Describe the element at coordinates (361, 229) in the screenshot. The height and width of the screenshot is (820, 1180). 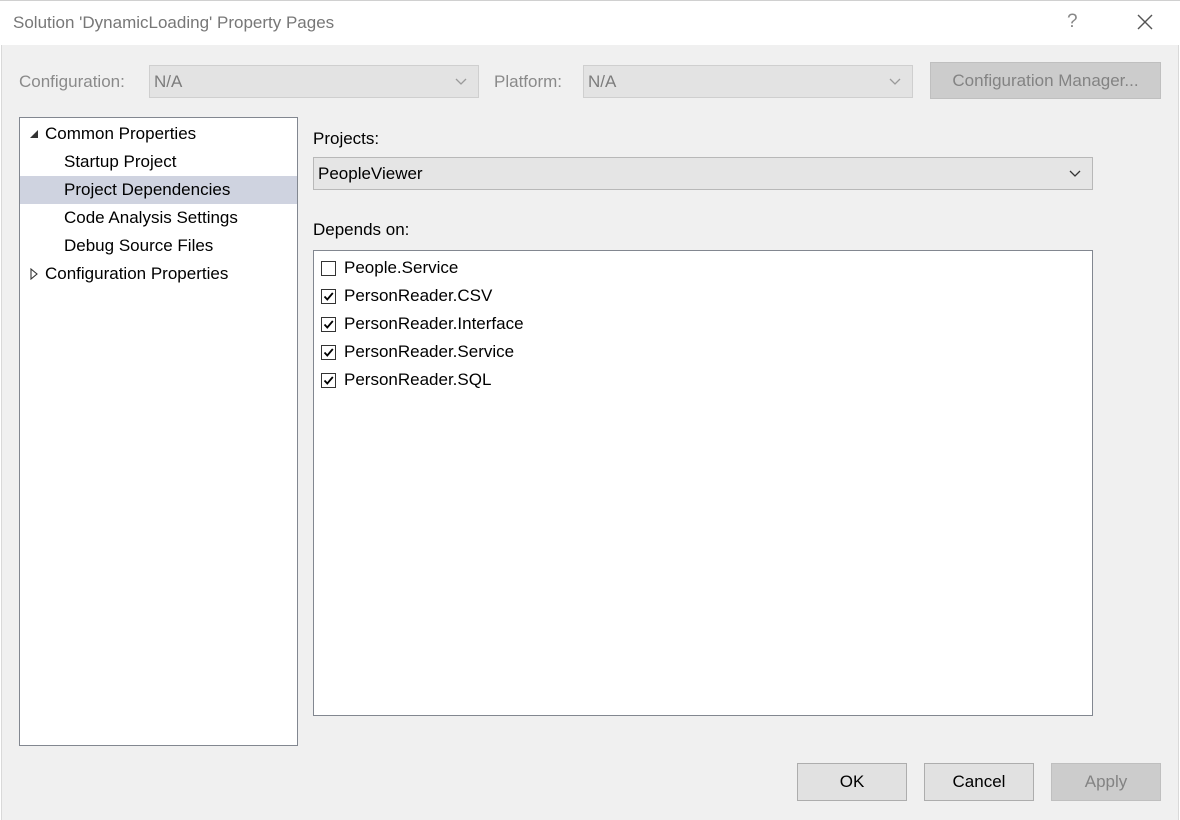
I see `depends-on-label: Depends on:` at that location.